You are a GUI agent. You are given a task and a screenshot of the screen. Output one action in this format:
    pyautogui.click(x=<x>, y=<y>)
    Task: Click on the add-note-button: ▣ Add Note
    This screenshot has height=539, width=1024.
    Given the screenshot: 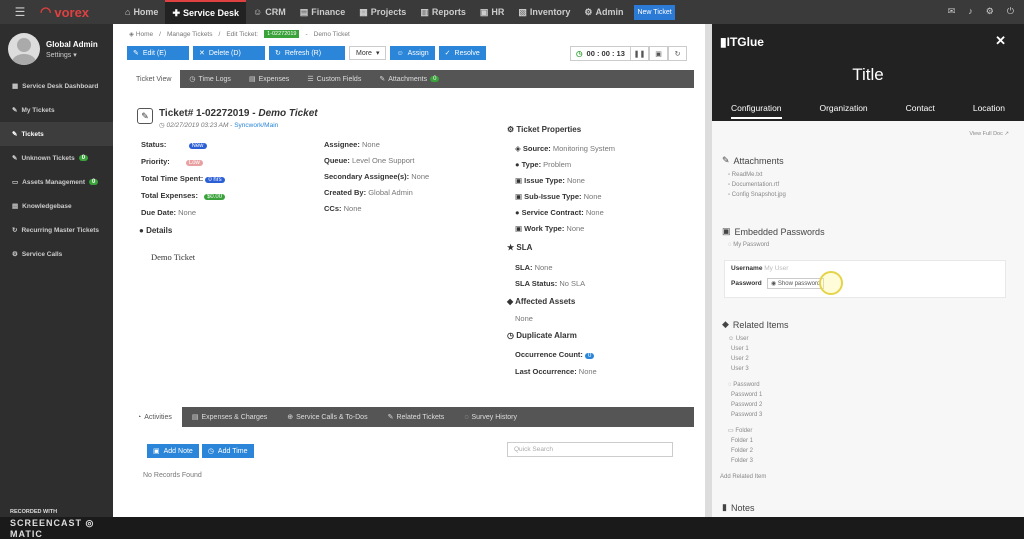 What is the action you would take?
    pyautogui.click(x=173, y=451)
    